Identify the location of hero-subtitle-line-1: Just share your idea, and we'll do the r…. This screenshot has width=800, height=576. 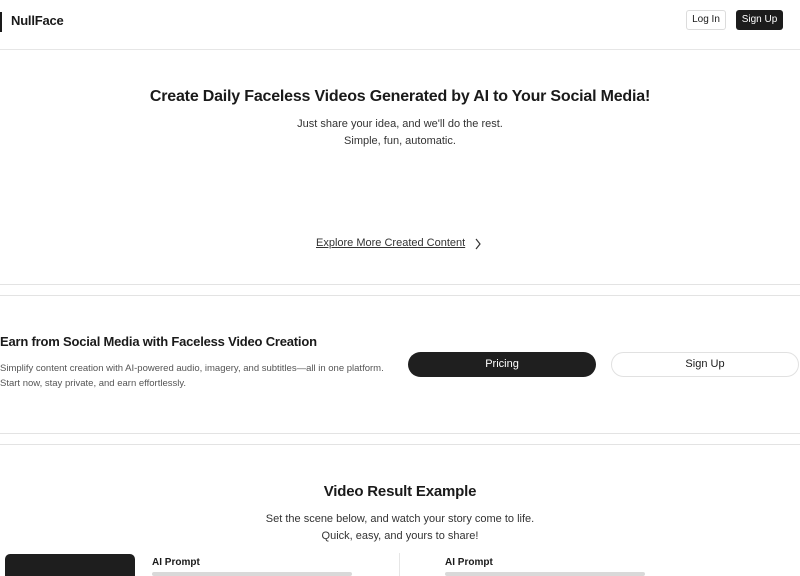
(400, 124).